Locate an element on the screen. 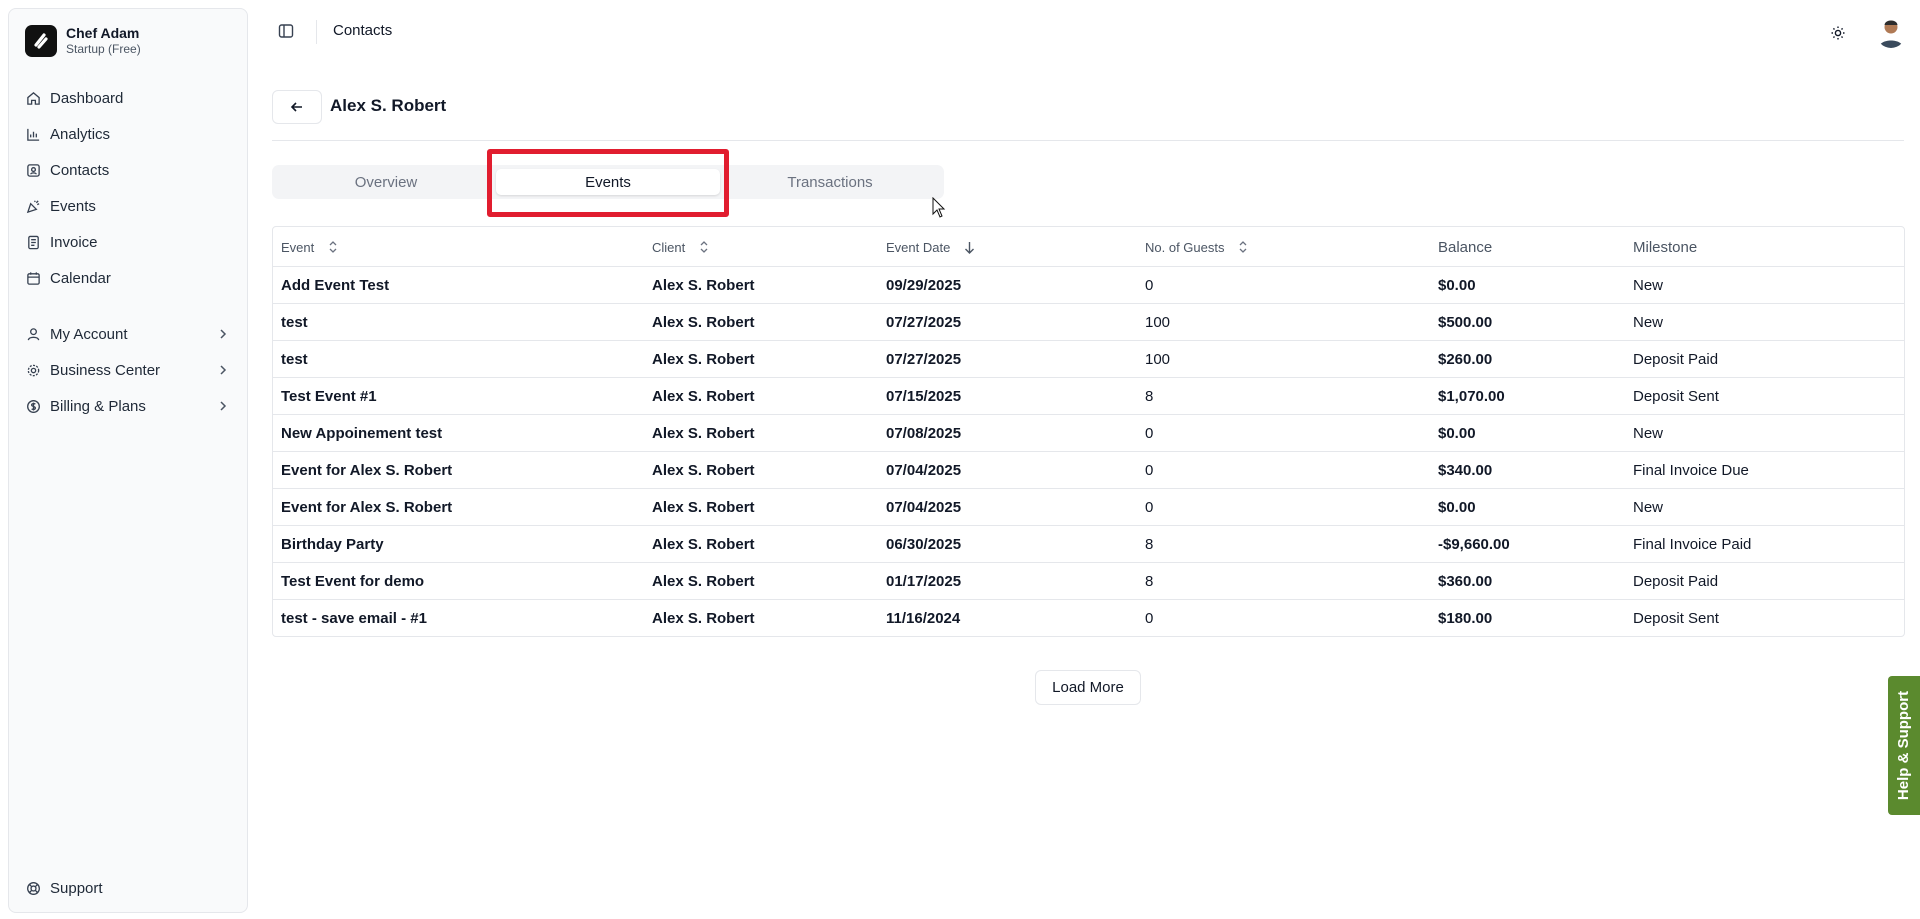 The image size is (1920, 919). sidebar-item-events: Events is located at coordinates (132, 206).